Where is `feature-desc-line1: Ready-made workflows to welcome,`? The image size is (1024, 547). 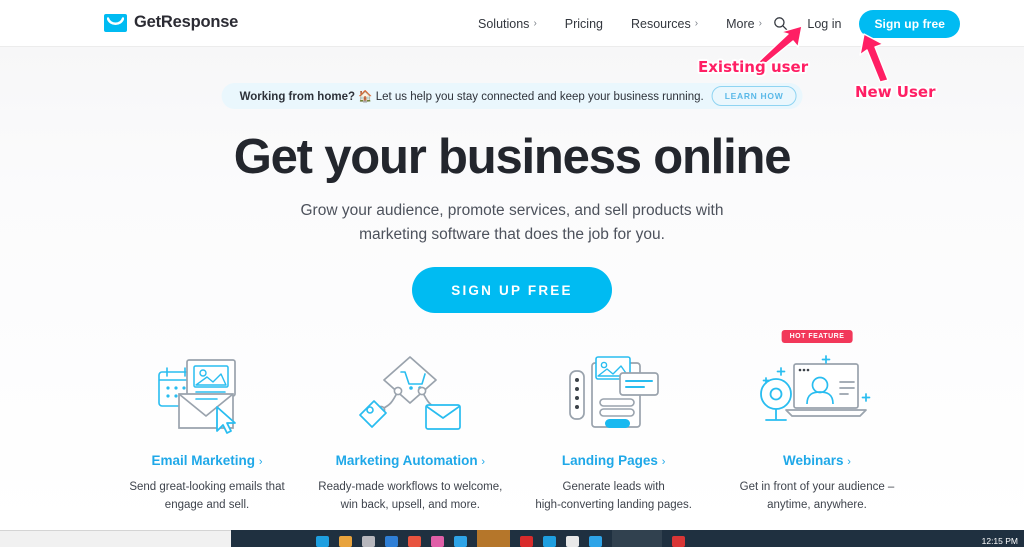 feature-desc-line1: Ready-made workflows to welcome, is located at coordinates (410, 487).